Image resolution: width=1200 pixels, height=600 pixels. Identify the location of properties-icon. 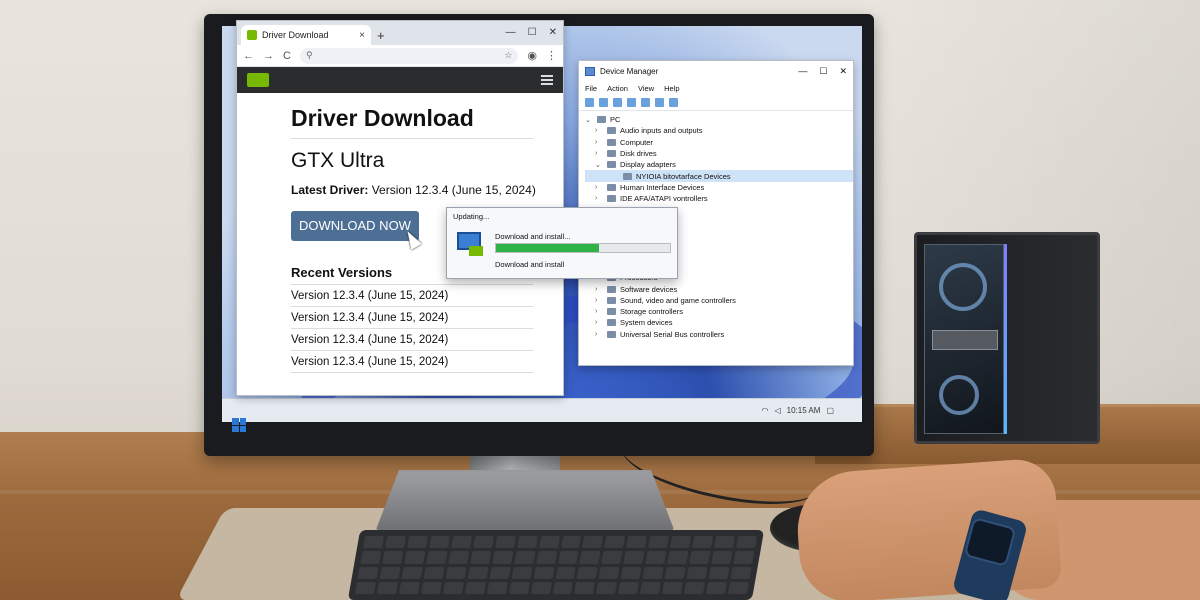
(617, 102).